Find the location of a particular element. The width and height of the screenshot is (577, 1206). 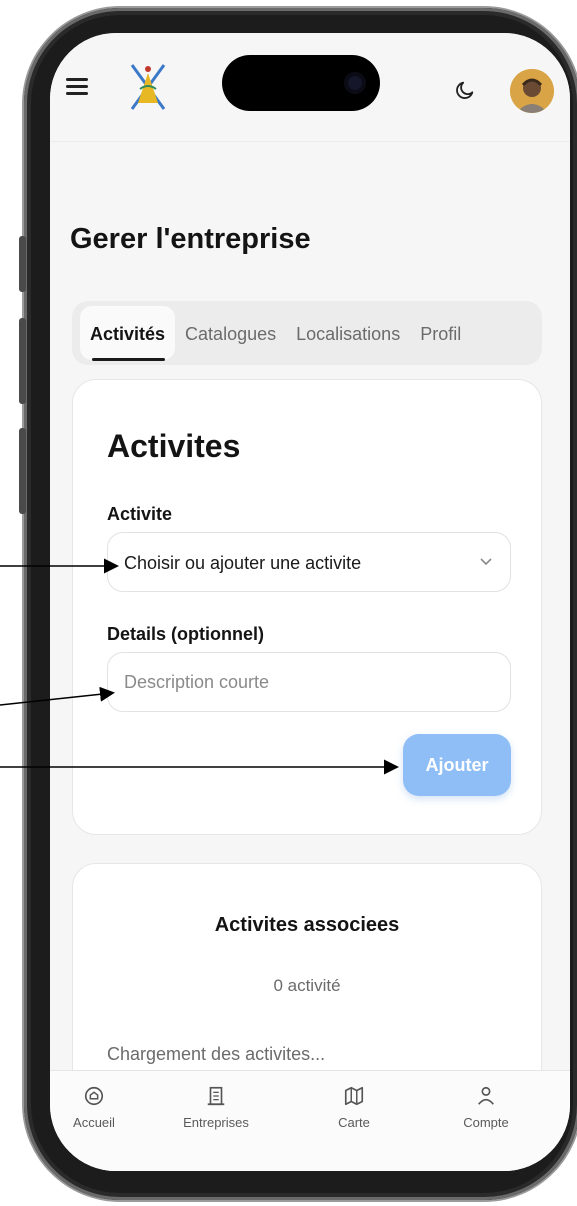

nav-label: Accueil is located at coordinates (94, 1122).